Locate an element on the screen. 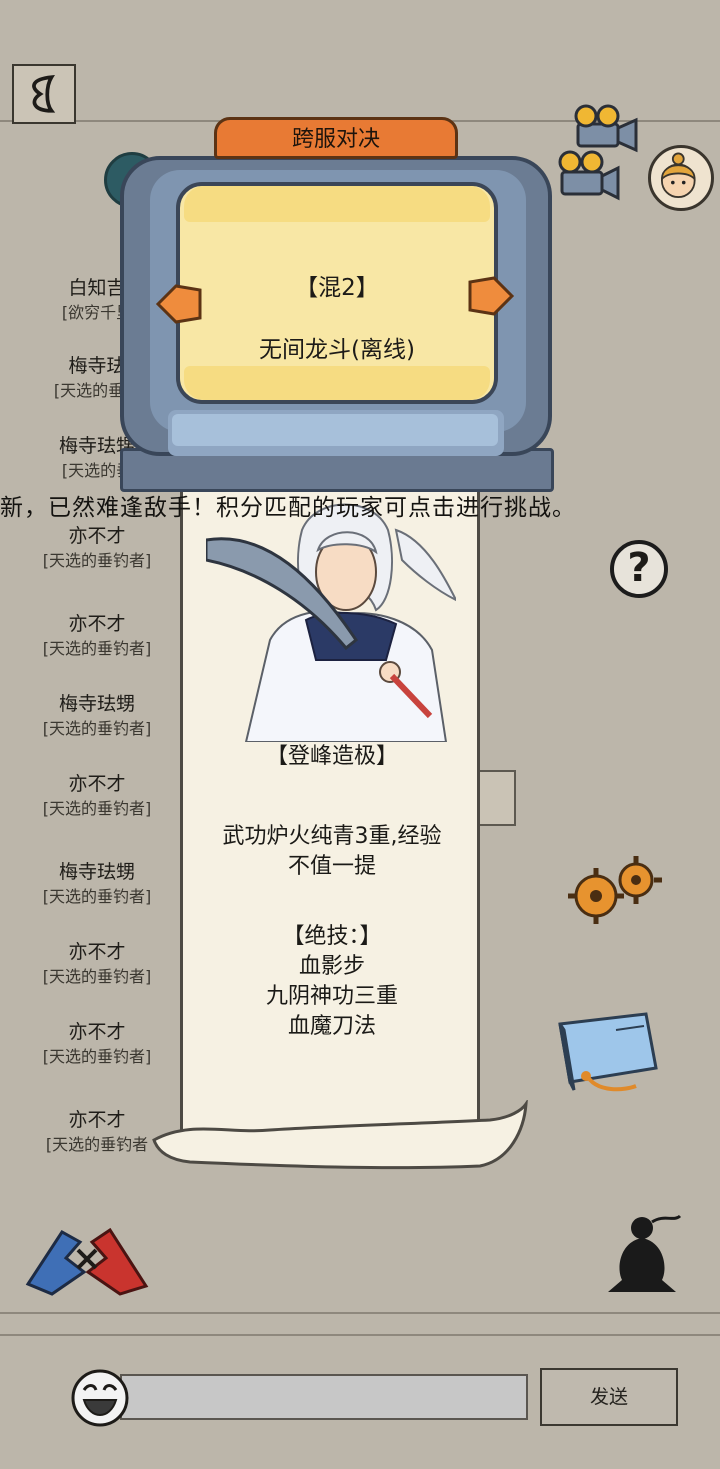  player-title: [天选的垂钓者 is located at coordinates (97, 1144).